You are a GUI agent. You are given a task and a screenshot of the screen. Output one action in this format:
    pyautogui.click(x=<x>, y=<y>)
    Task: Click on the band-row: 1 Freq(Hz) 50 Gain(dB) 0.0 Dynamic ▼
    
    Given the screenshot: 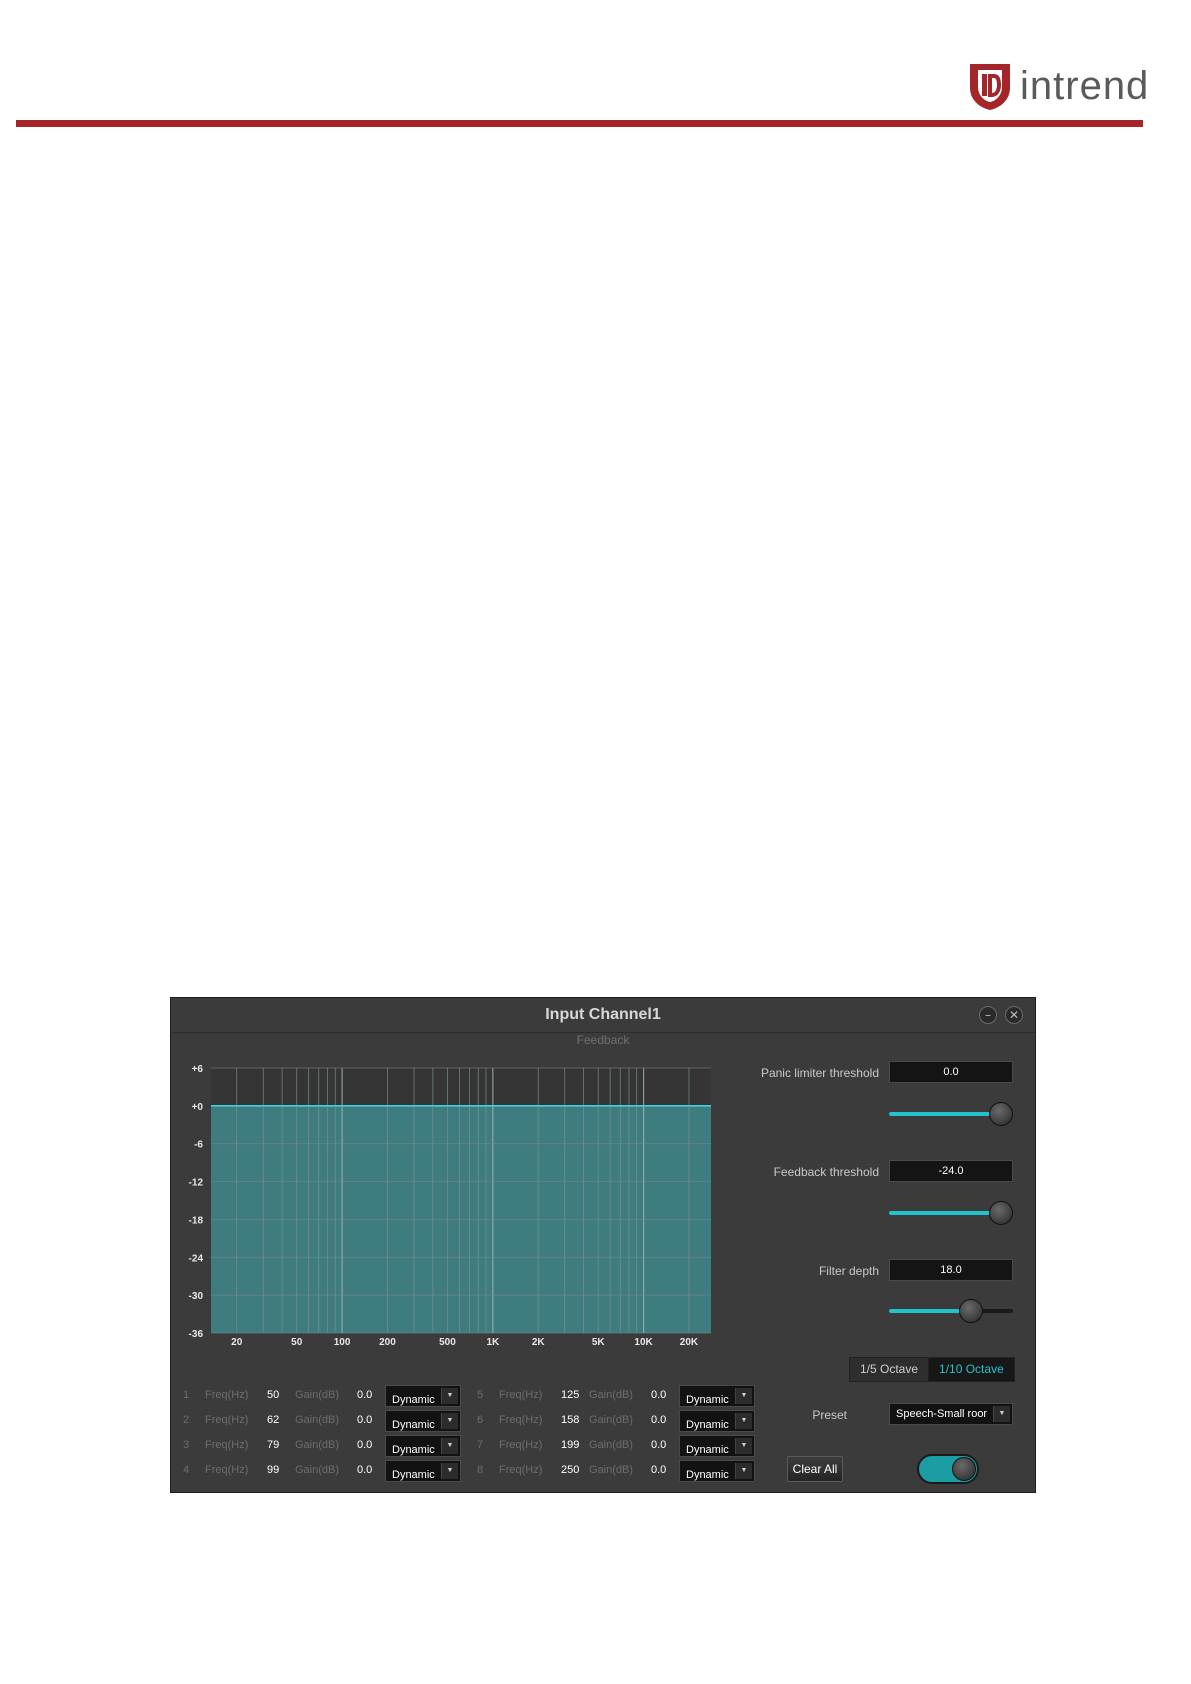 What is the action you would take?
    pyautogui.click(x=323, y=1396)
    